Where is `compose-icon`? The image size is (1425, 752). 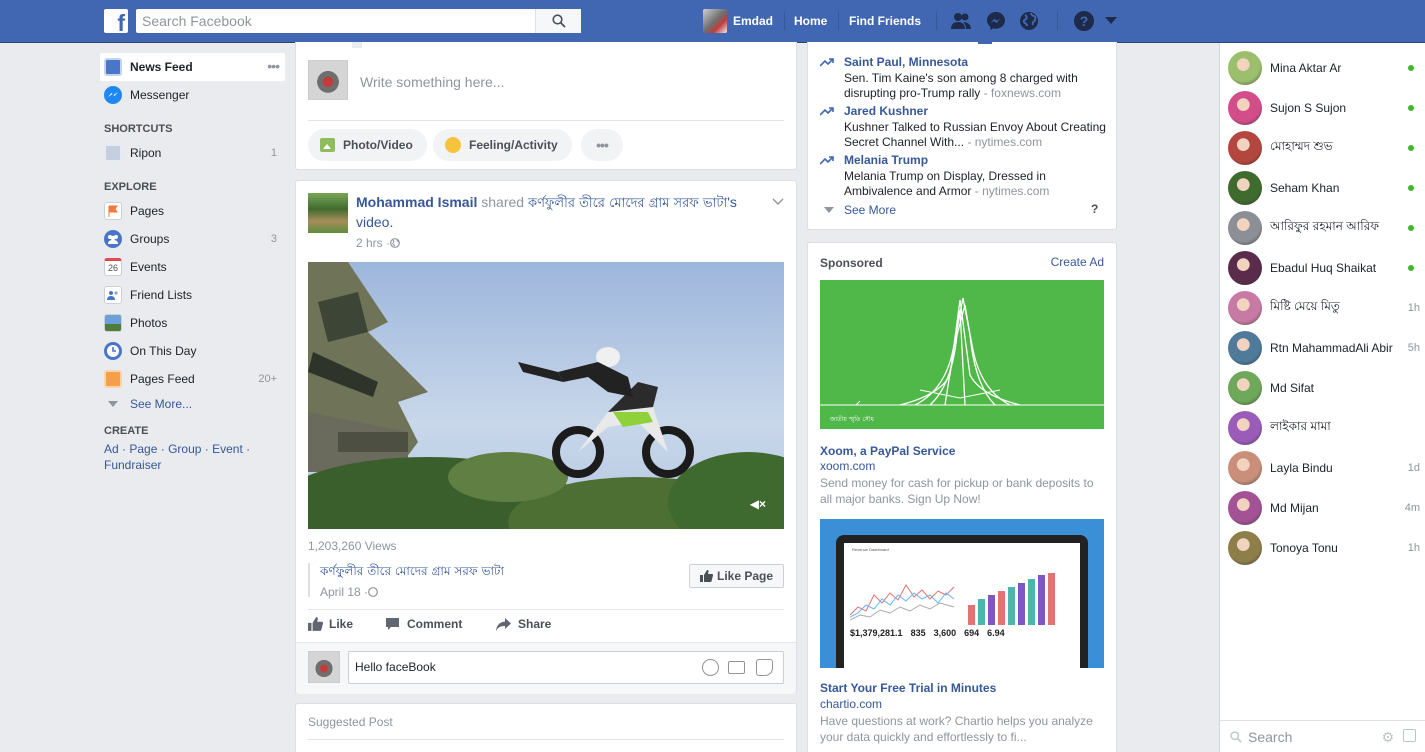
compose-icon is located at coordinates (1409, 735).